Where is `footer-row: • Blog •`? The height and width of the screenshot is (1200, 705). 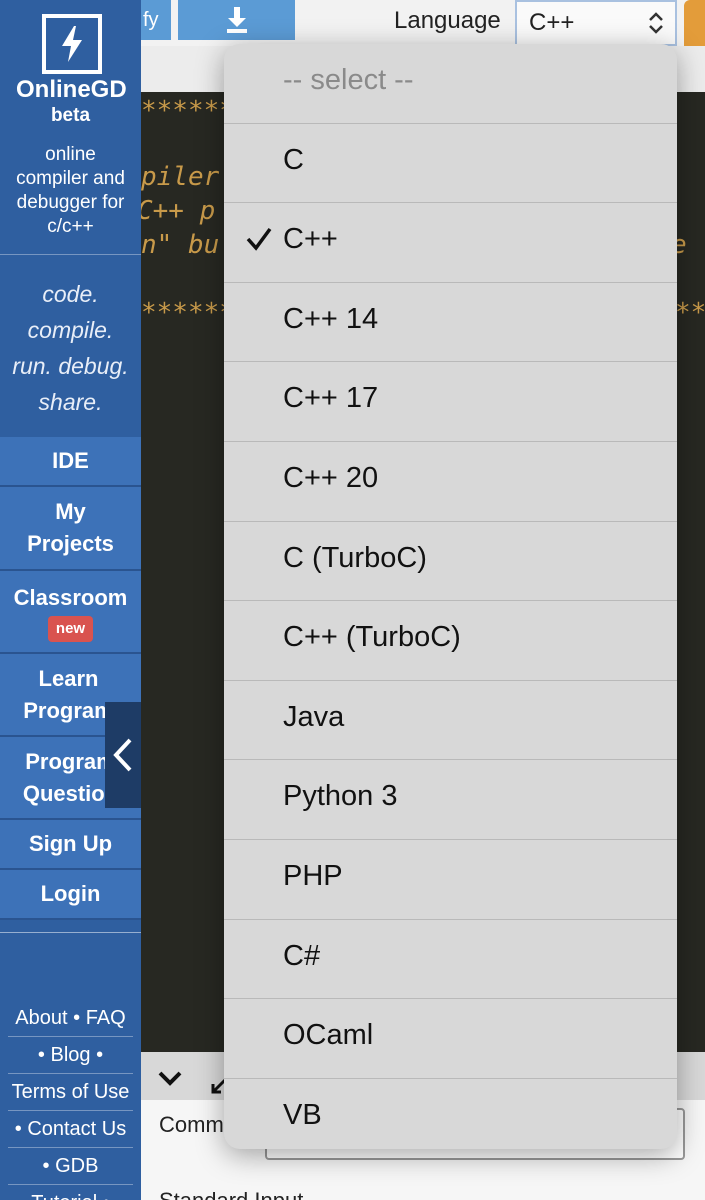
footer-row: • Blog • is located at coordinates (70, 1055).